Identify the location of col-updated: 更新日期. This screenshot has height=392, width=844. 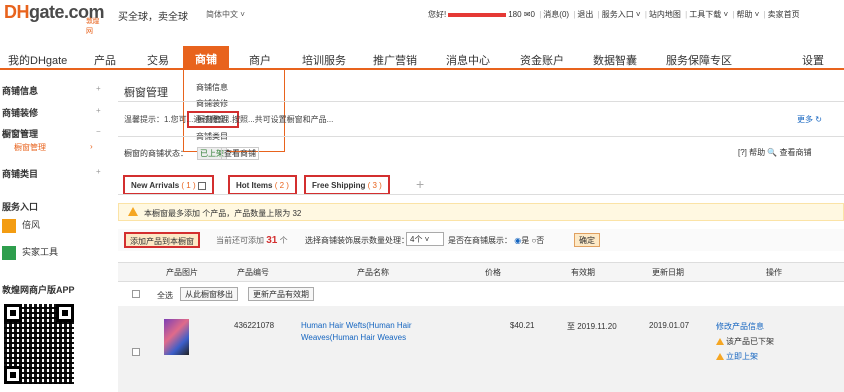
(668, 272).